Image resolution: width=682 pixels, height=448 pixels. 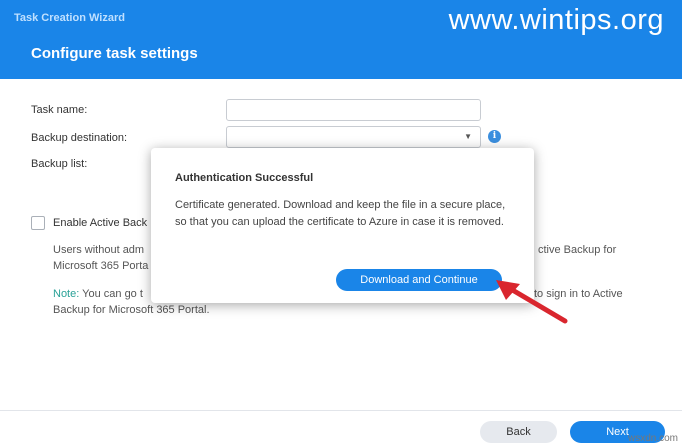 What do you see at coordinates (38, 223) in the screenshot?
I see `enable-checkbox` at bounding box center [38, 223].